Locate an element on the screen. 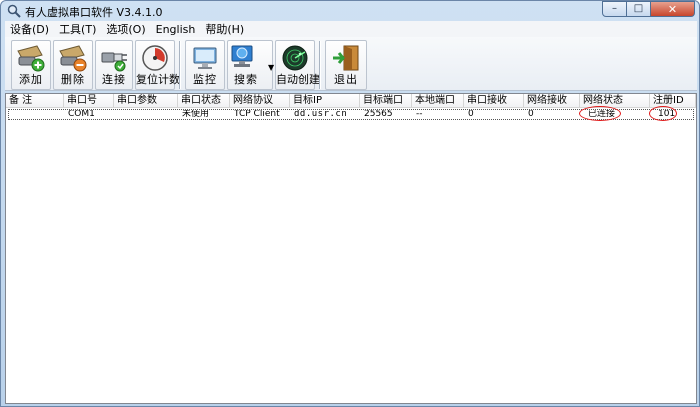 This screenshot has height=407, width=700. col-serial-rx: 串口接收 is located at coordinates (494, 101).